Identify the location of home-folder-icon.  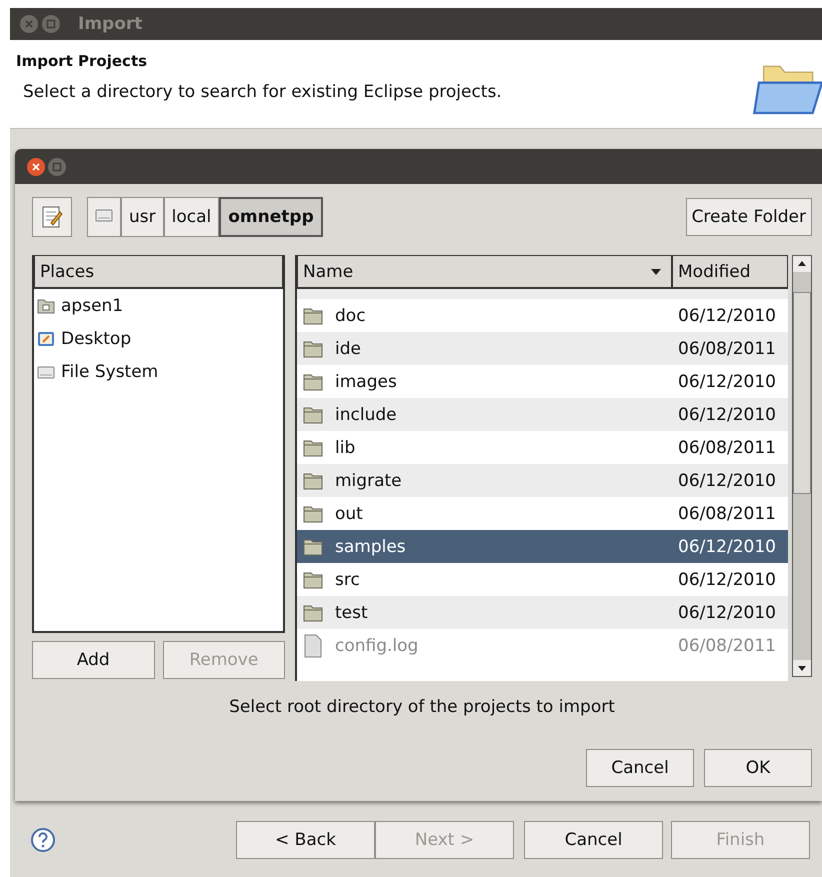
(46, 306).